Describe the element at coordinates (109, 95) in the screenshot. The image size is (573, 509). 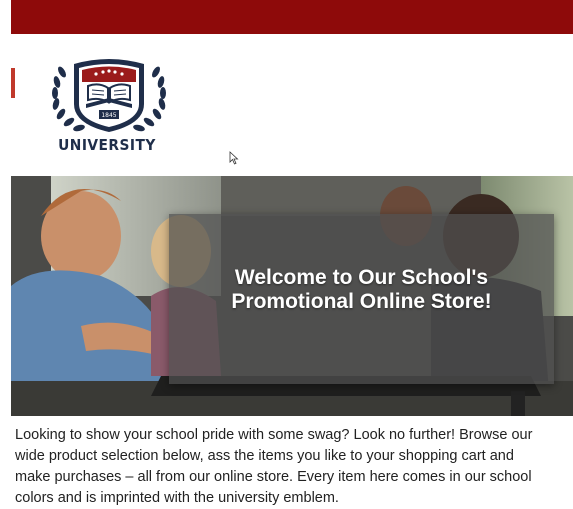
I see `university-emblem-icon: 1845` at that location.